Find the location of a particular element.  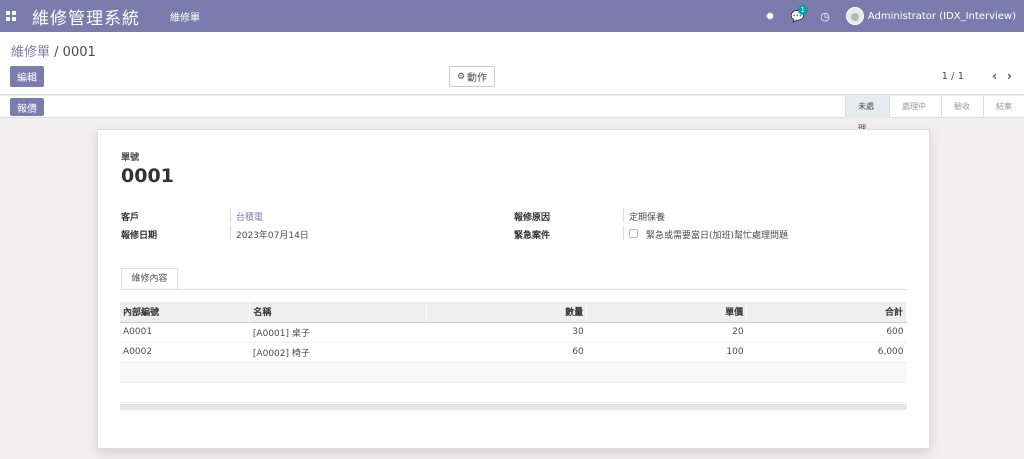

customer-label: 客戶 is located at coordinates (130, 218).